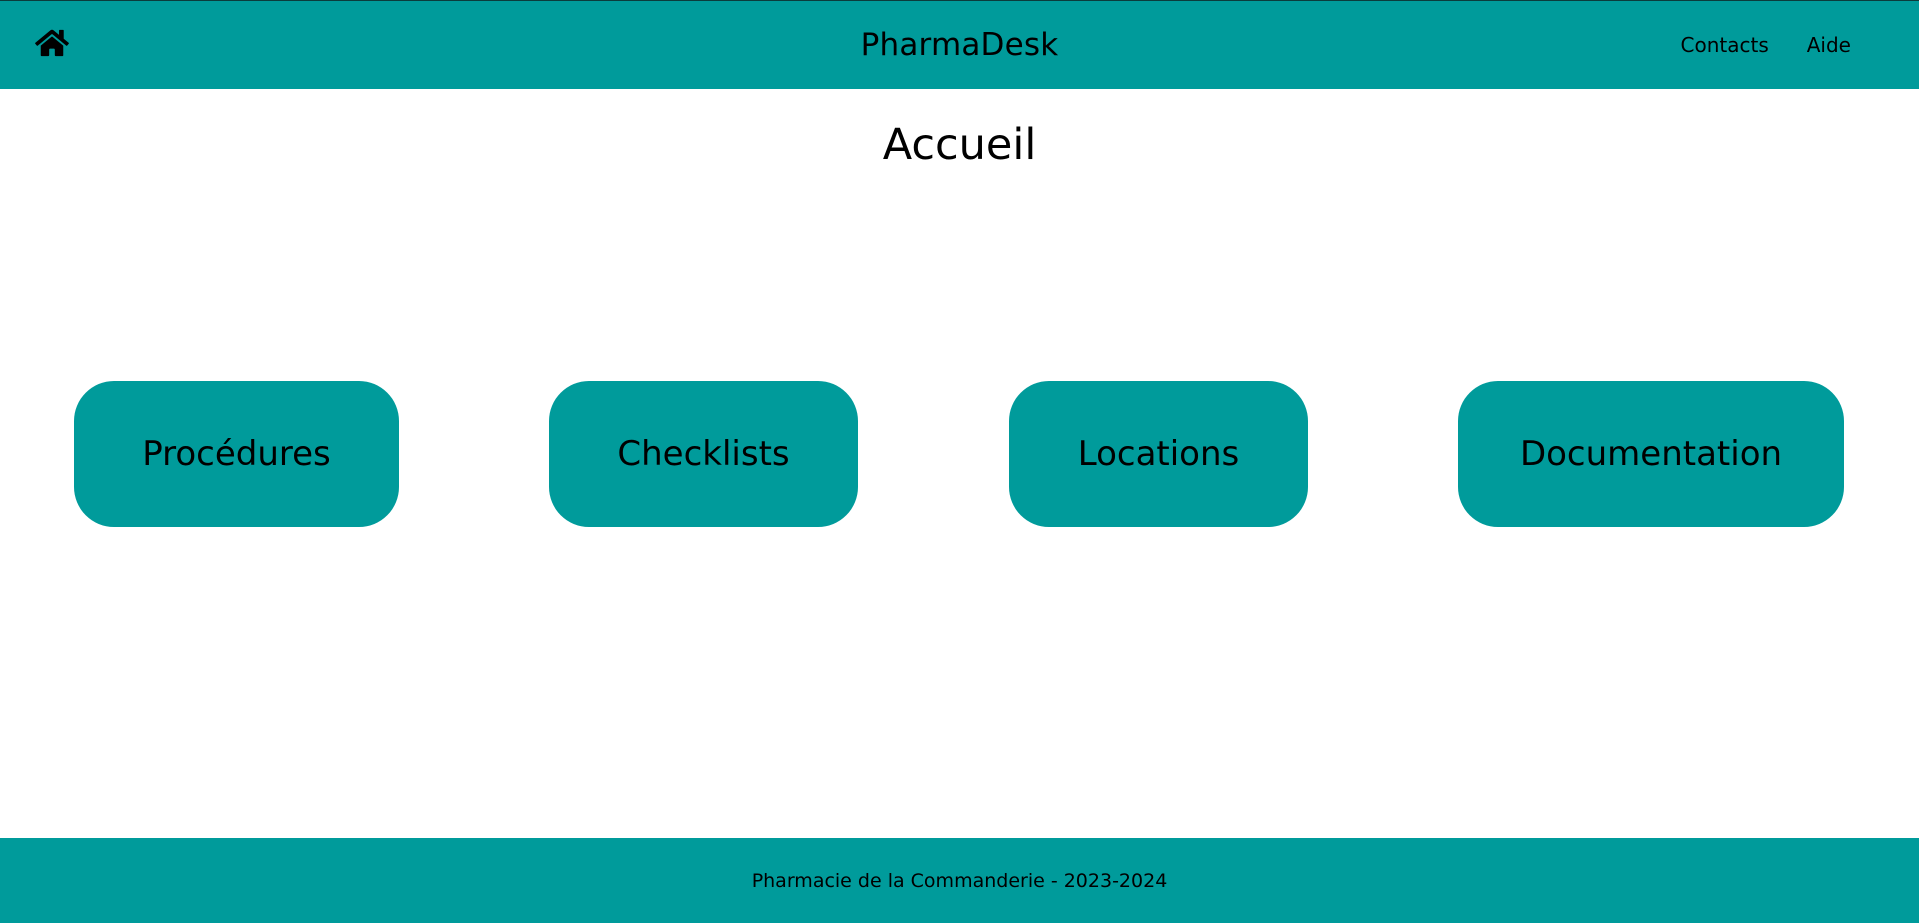 This screenshot has width=1919, height=923. I want to click on nav-link-aide: Aide, so click(1829, 45).